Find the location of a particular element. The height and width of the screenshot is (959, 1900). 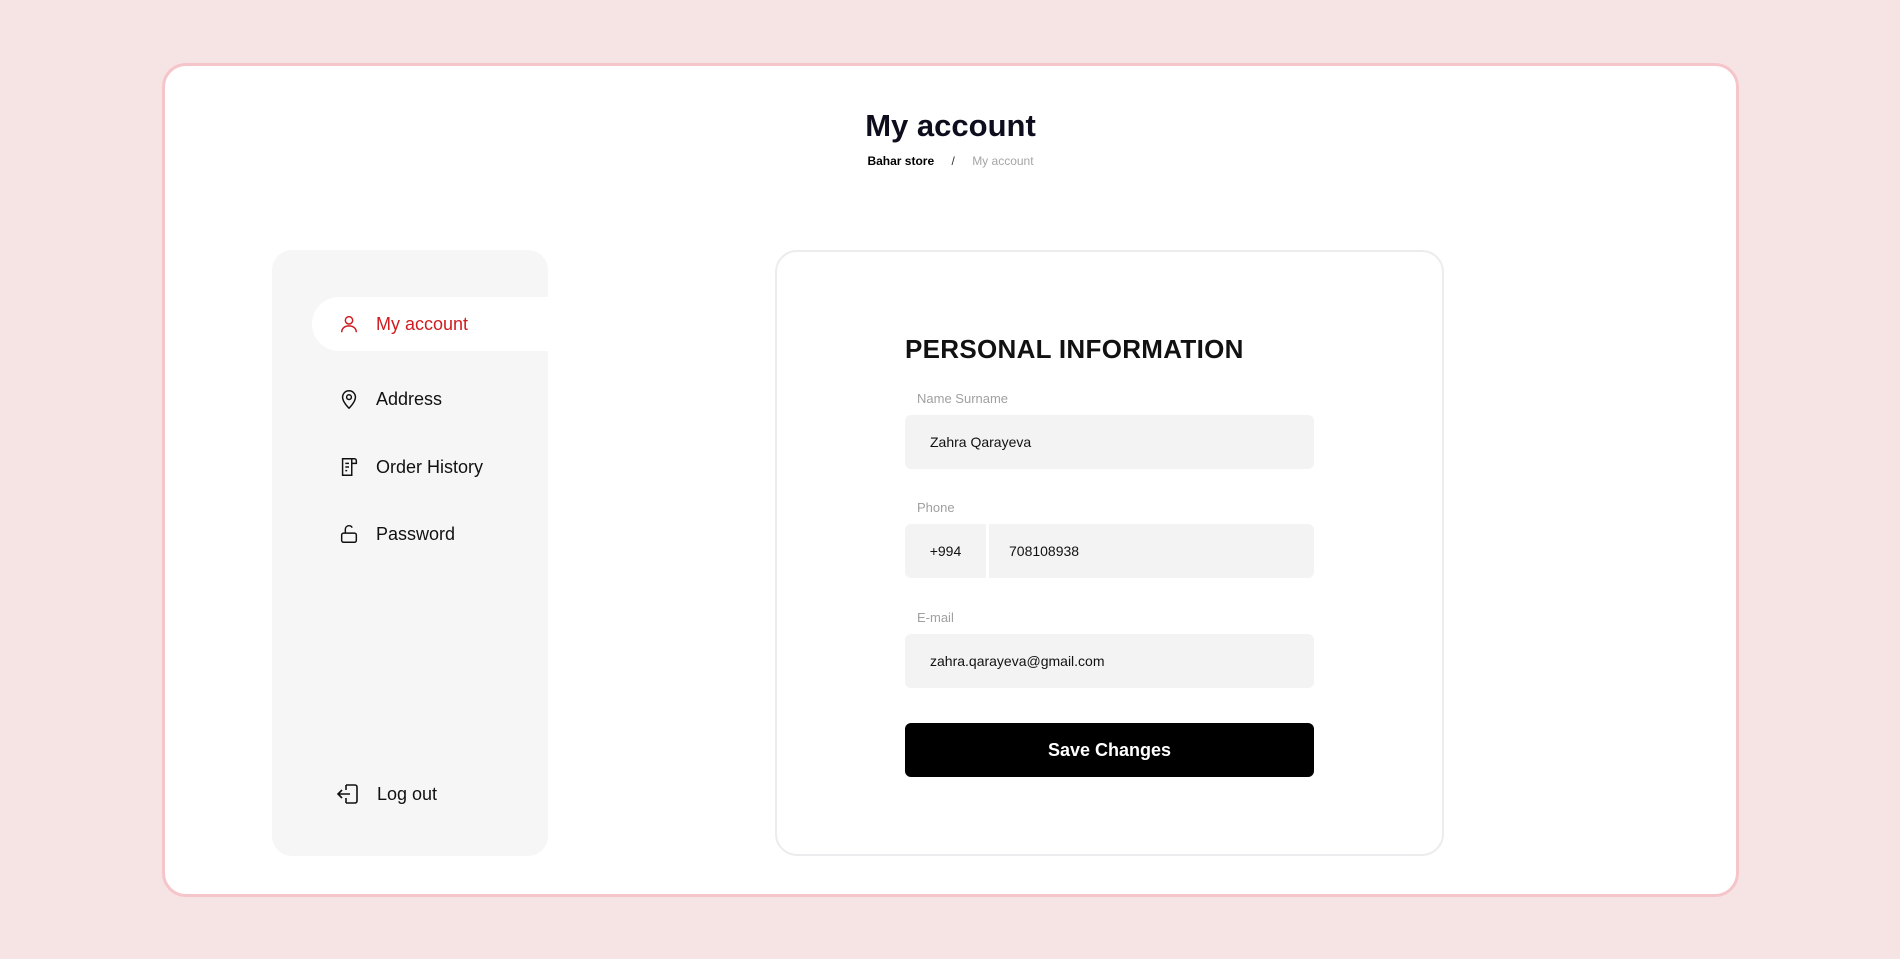

name-label: Name Surname is located at coordinates (963, 398).